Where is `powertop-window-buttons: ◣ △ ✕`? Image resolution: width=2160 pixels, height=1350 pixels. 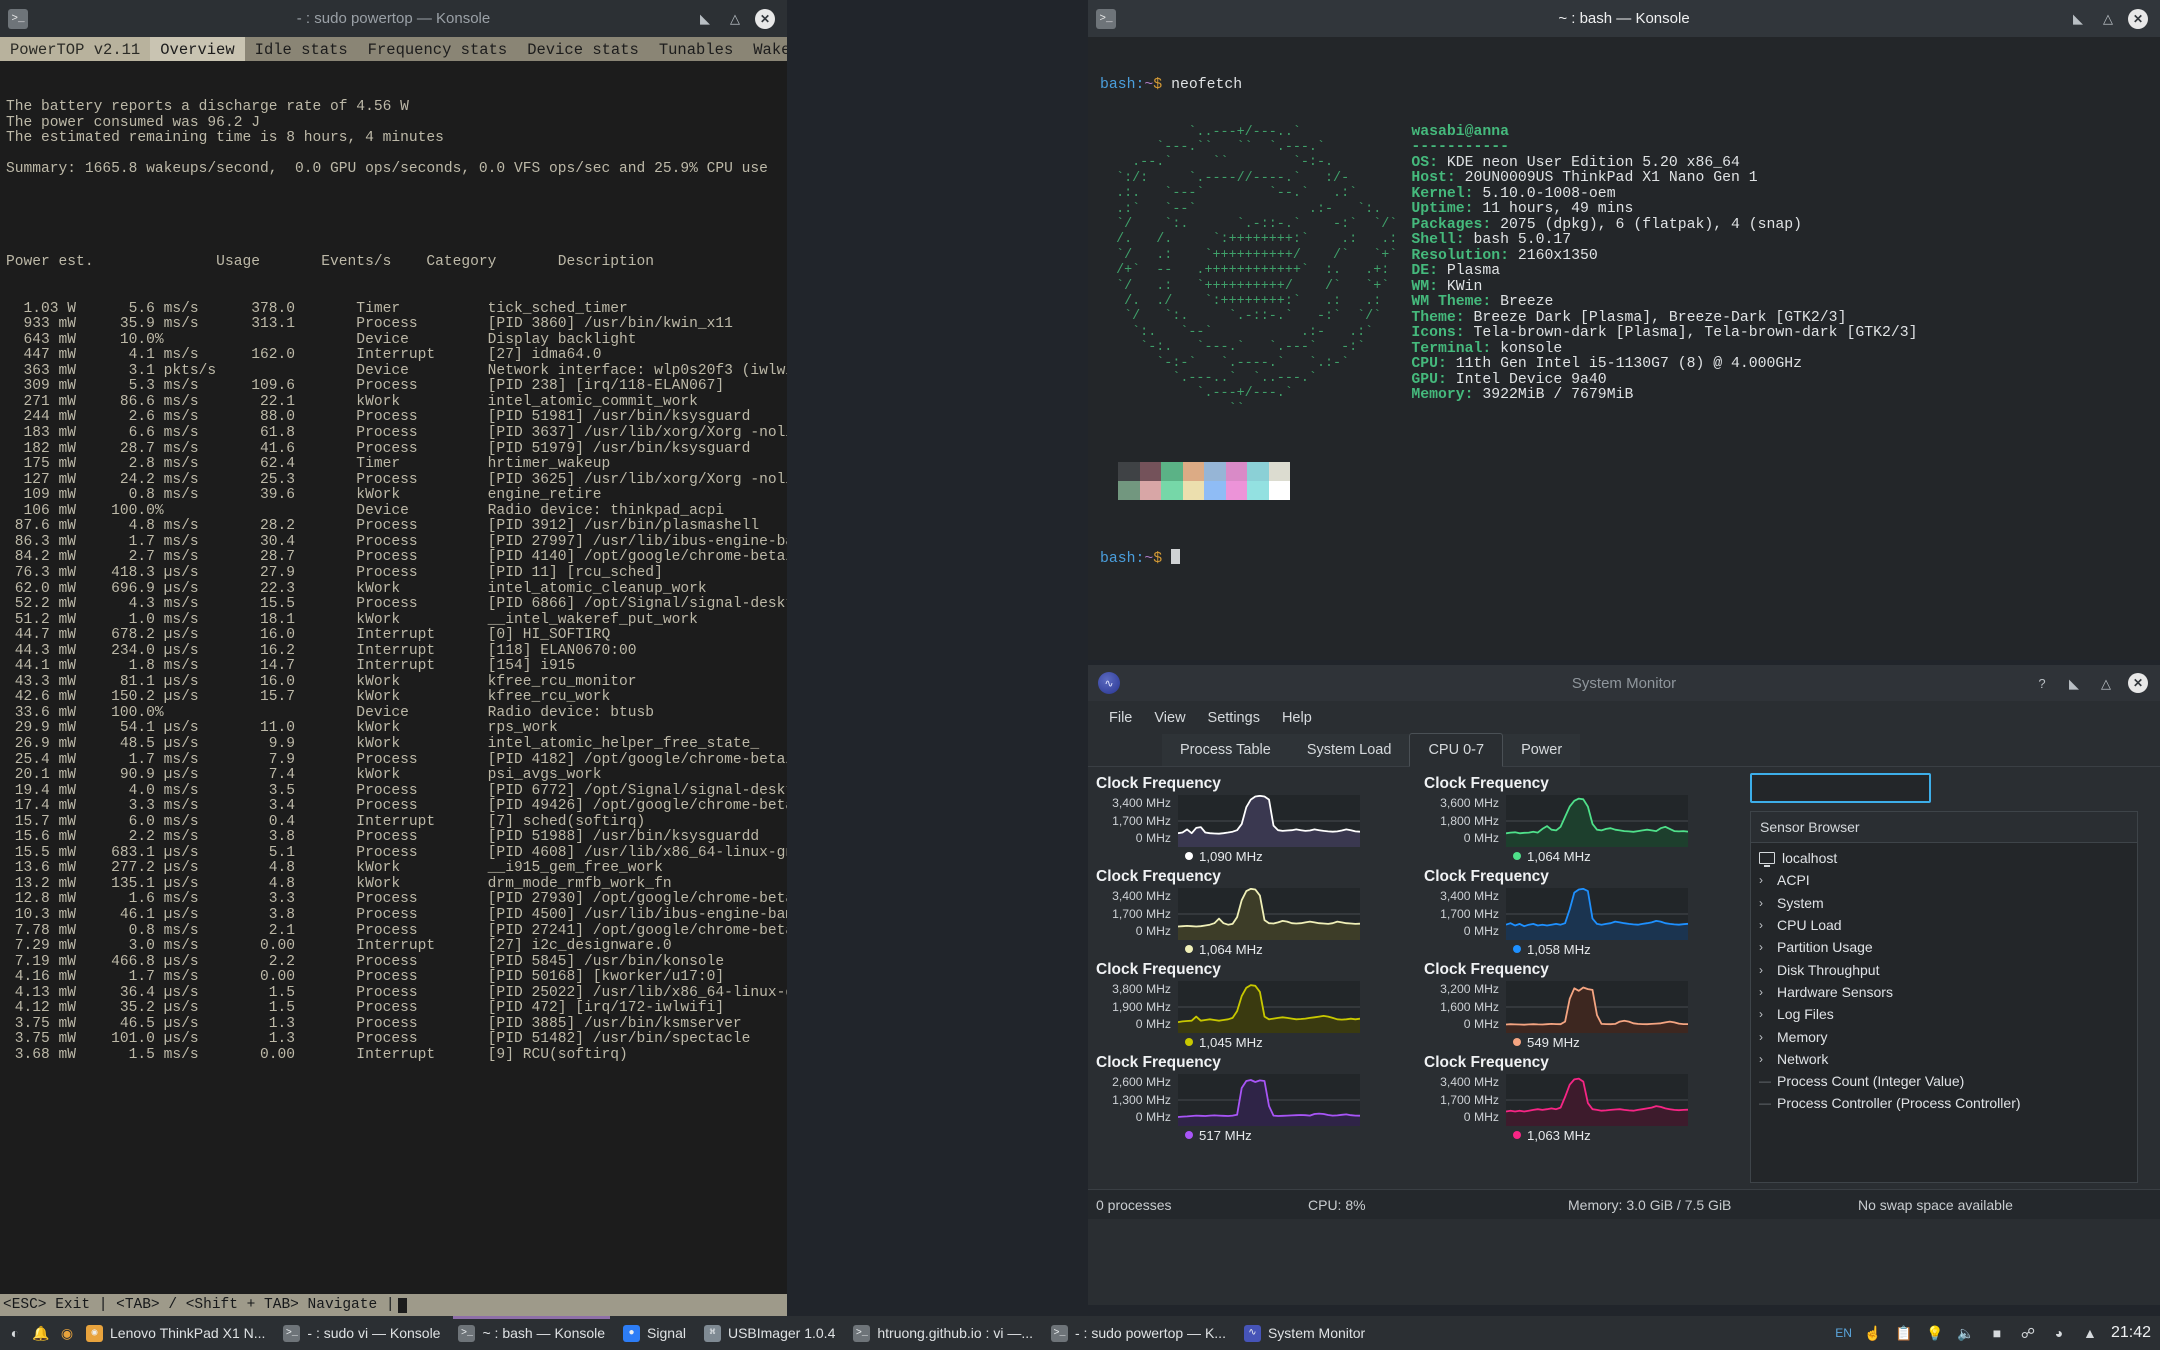
powertop-window-buttons: ◣ △ ✕ is located at coordinates (741, 18).